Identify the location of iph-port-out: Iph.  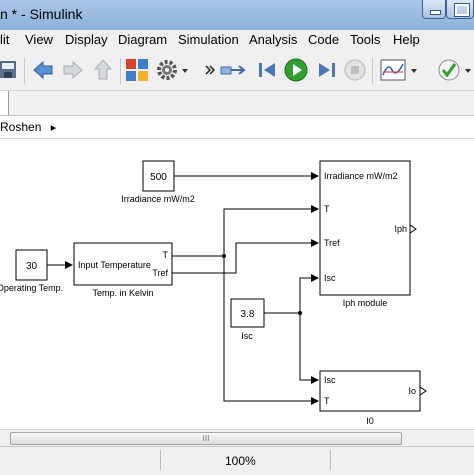
(400, 229).